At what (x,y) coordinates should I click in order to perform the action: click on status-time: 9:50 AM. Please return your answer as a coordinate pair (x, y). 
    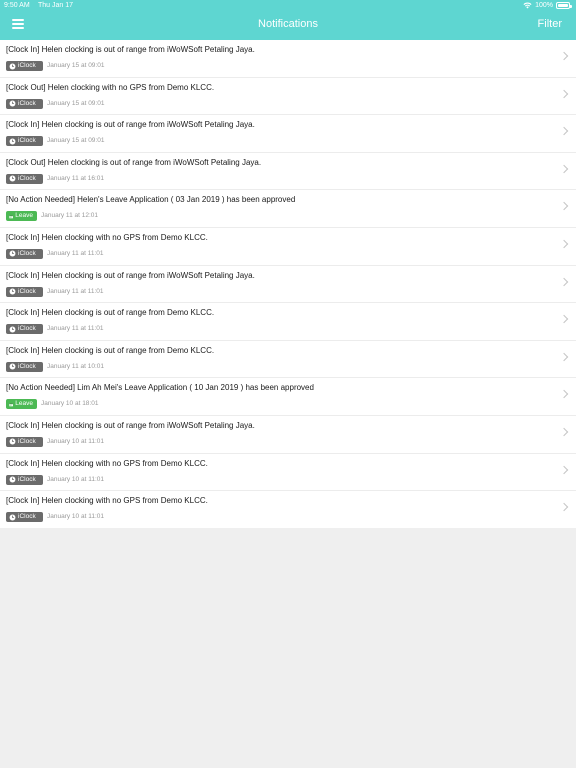
    Looking at the image, I should click on (17, 5).